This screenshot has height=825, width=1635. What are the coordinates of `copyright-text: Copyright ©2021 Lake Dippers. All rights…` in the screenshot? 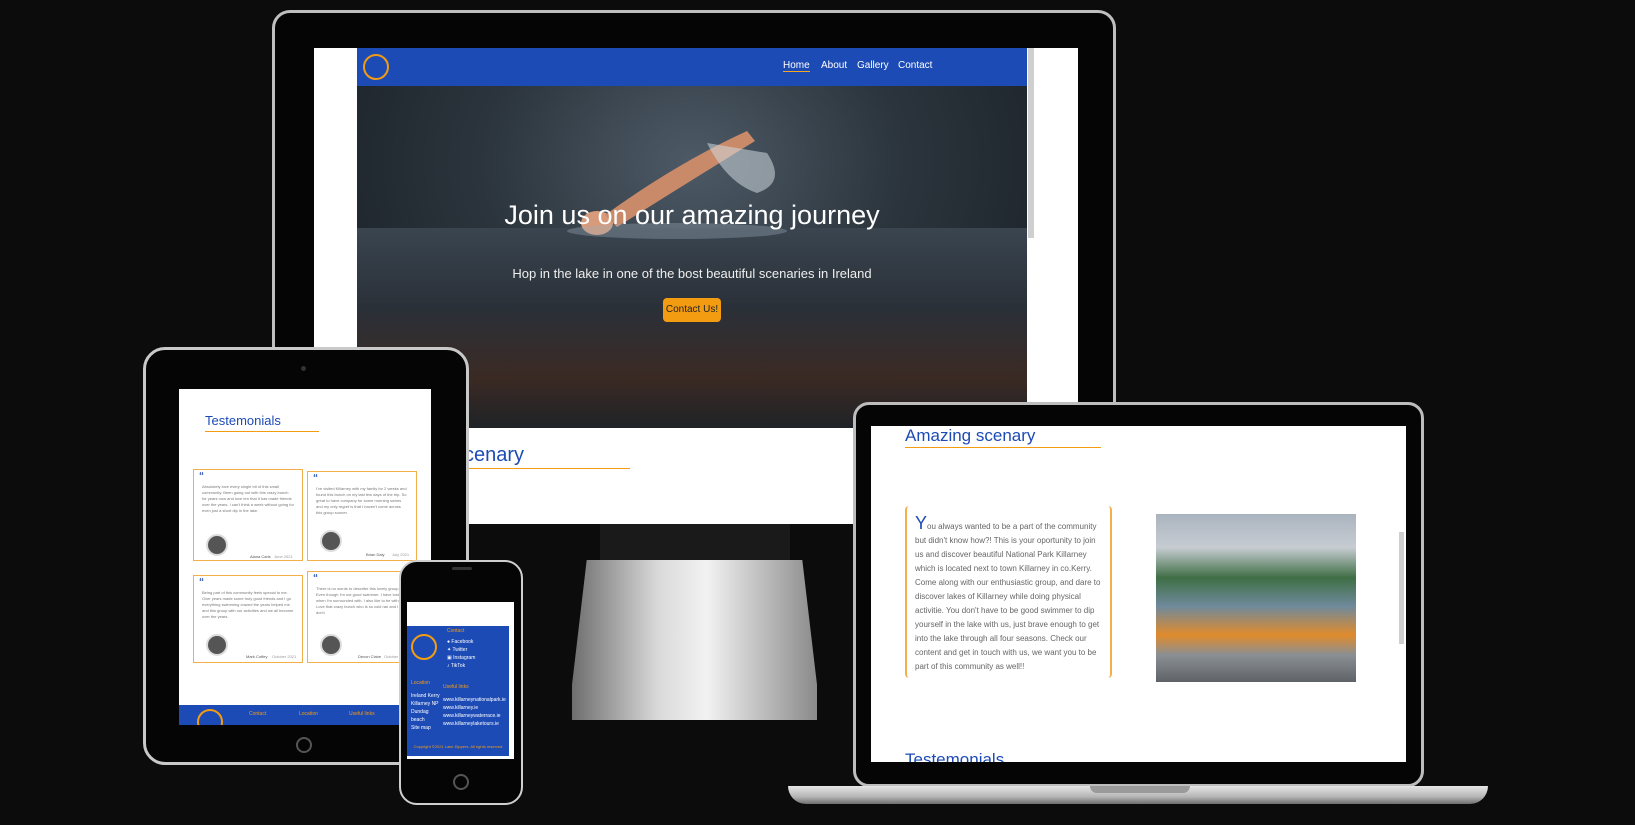 It's located at (458, 746).